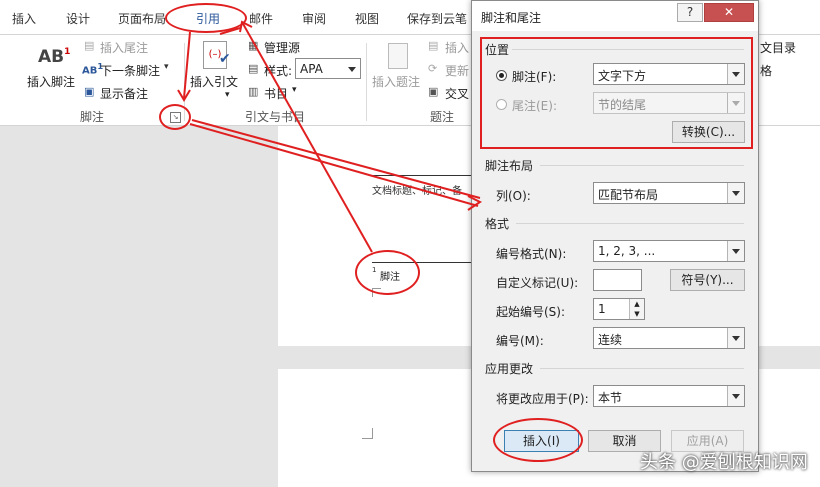 This screenshot has width=820, height=487. What do you see at coordinates (724, 462) in the screenshot?
I see `watermark: 头条 @爱刨根知识网` at bounding box center [724, 462].